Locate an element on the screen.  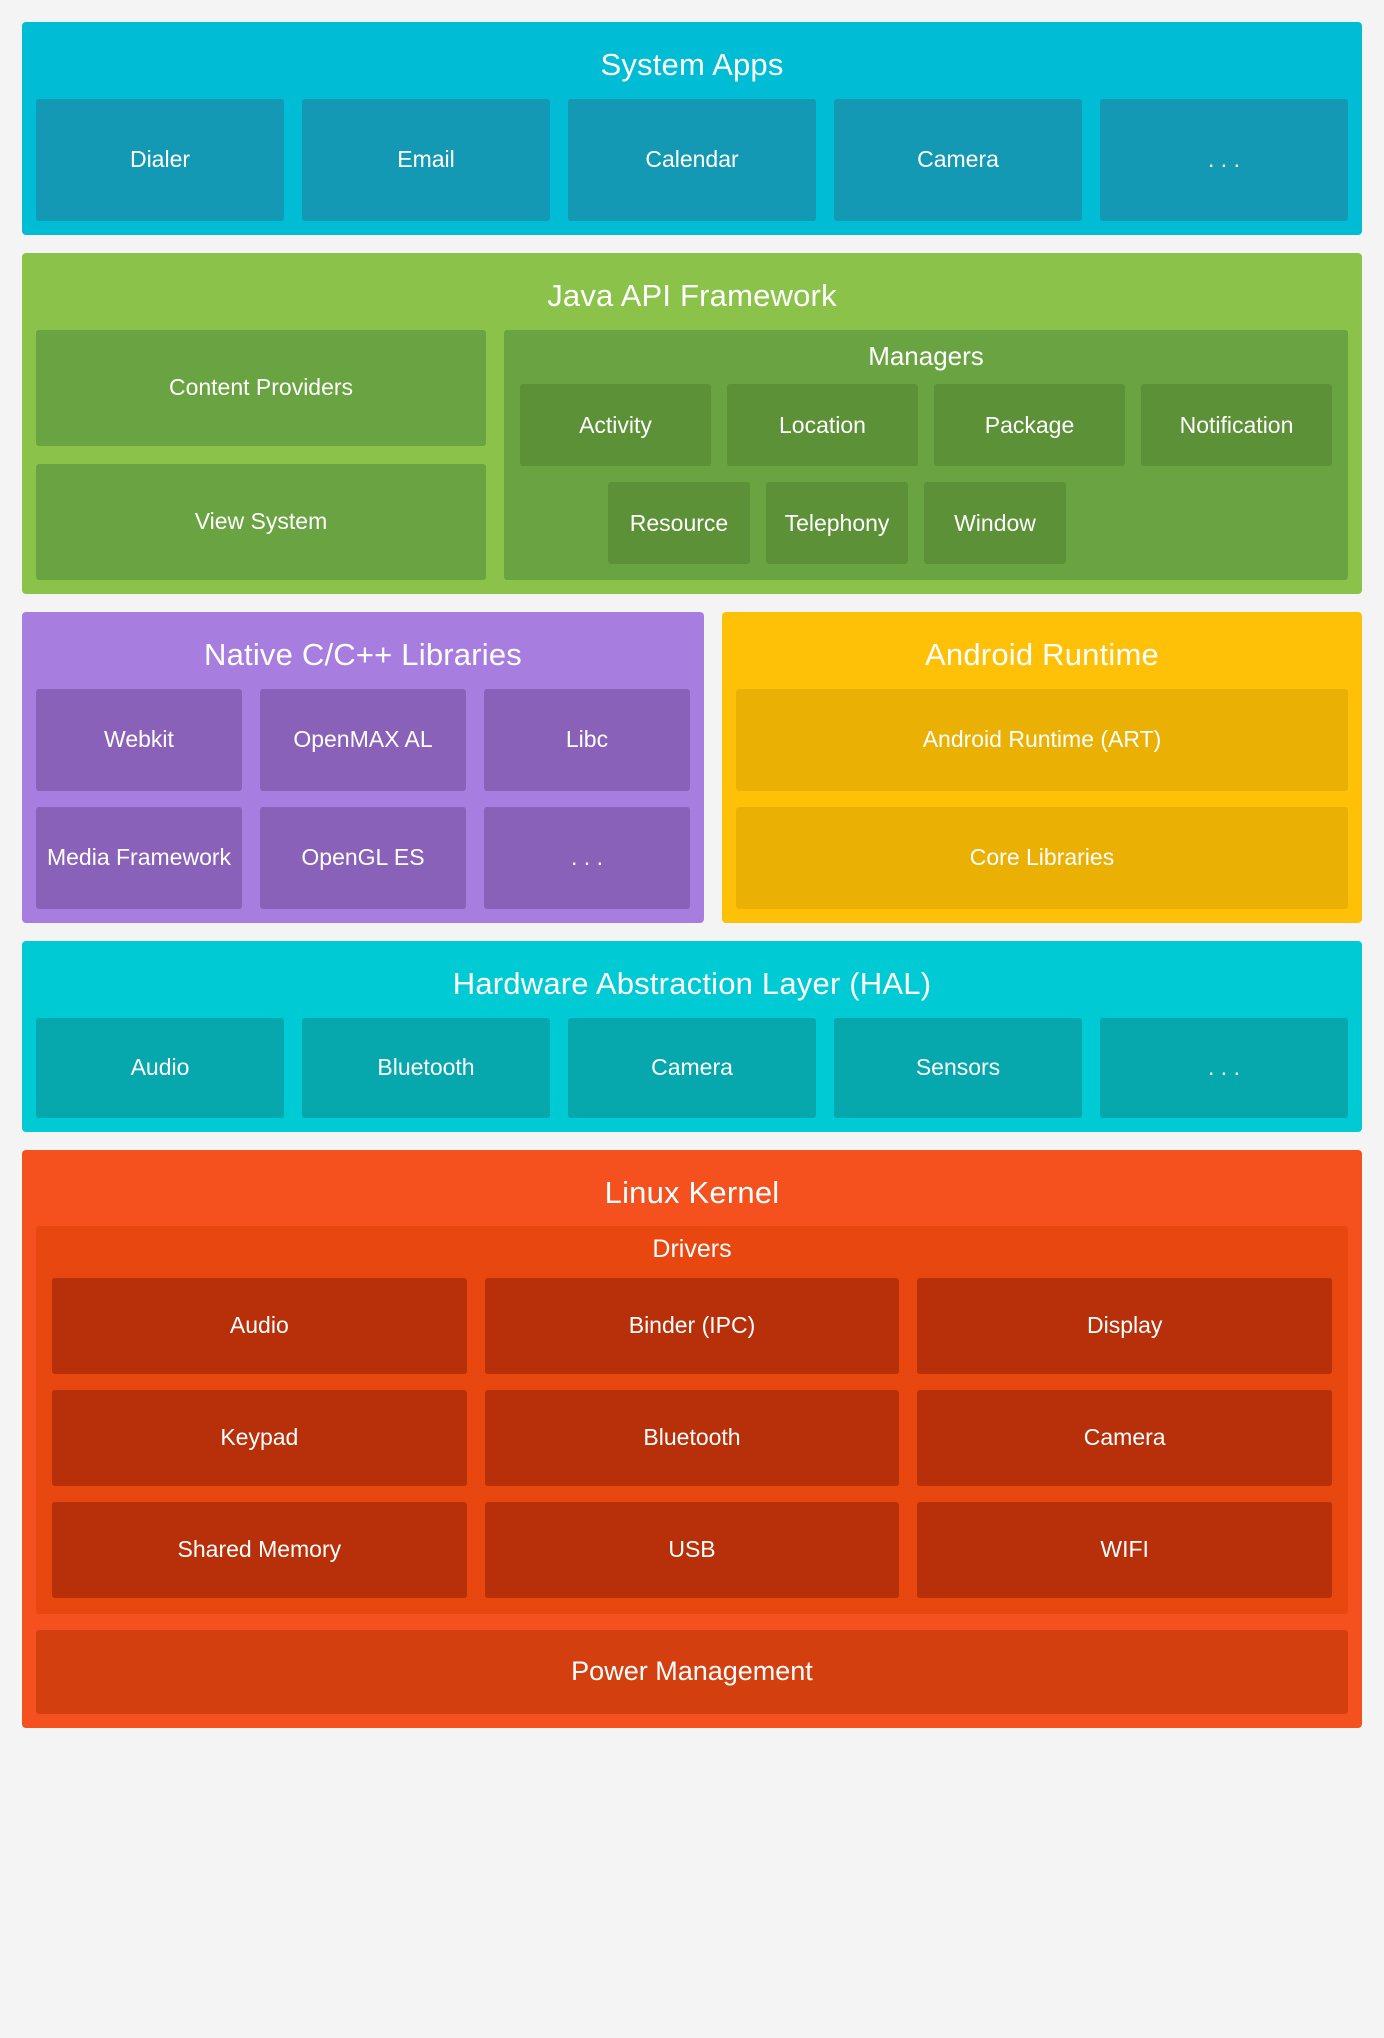
driver-tile-keypad: Keypad is located at coordinates (259, 1437).